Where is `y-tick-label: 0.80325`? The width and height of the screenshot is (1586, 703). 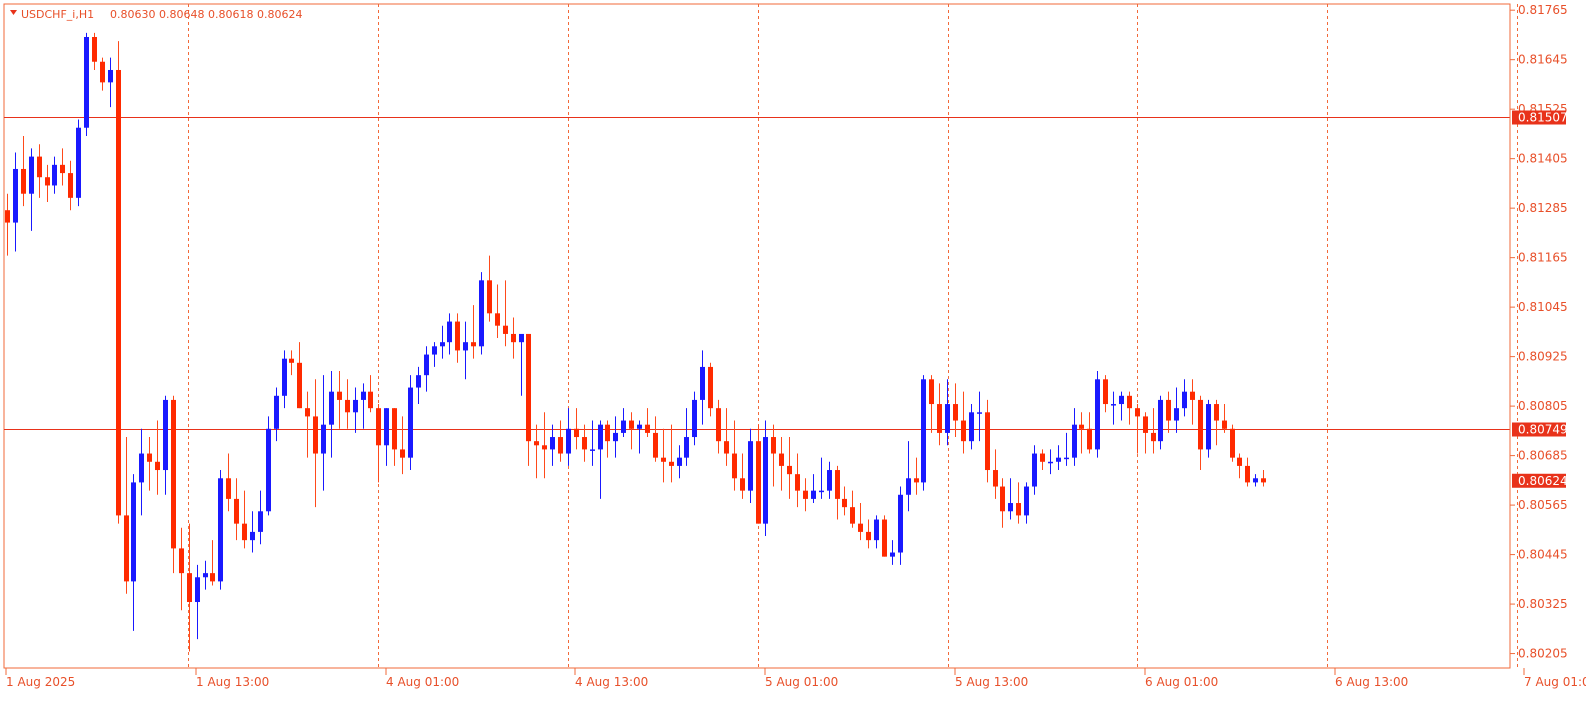 y-tick-label: 0.80325 is located at coordinates (1543, 604).